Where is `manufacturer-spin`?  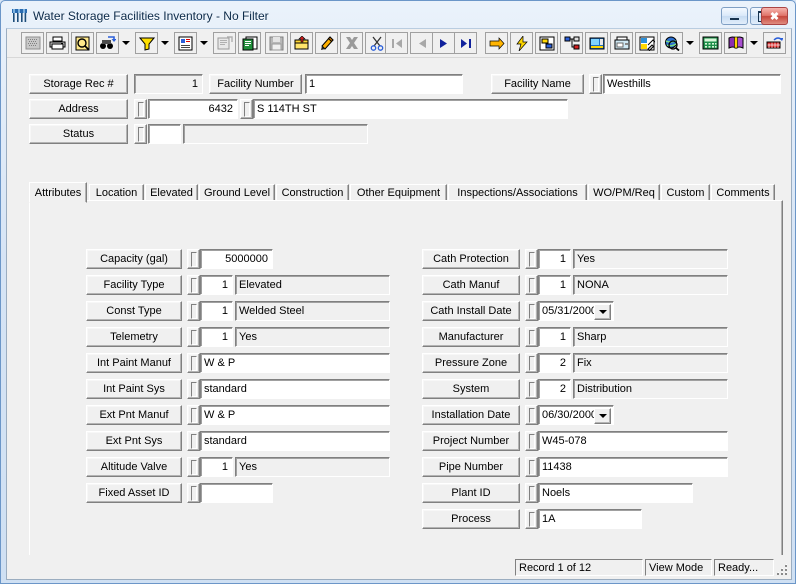 manufacturer-spin is located at coordinates (531, 337).